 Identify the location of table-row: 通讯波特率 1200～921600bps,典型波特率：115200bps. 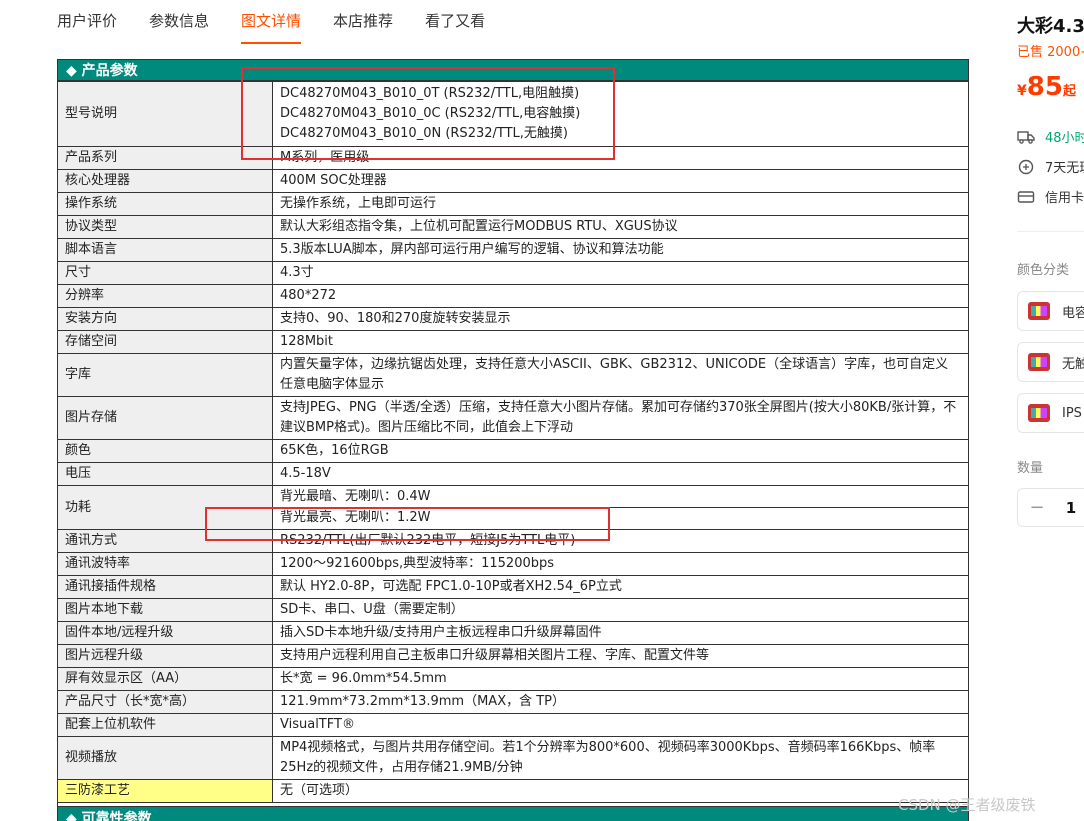
(513, 564).